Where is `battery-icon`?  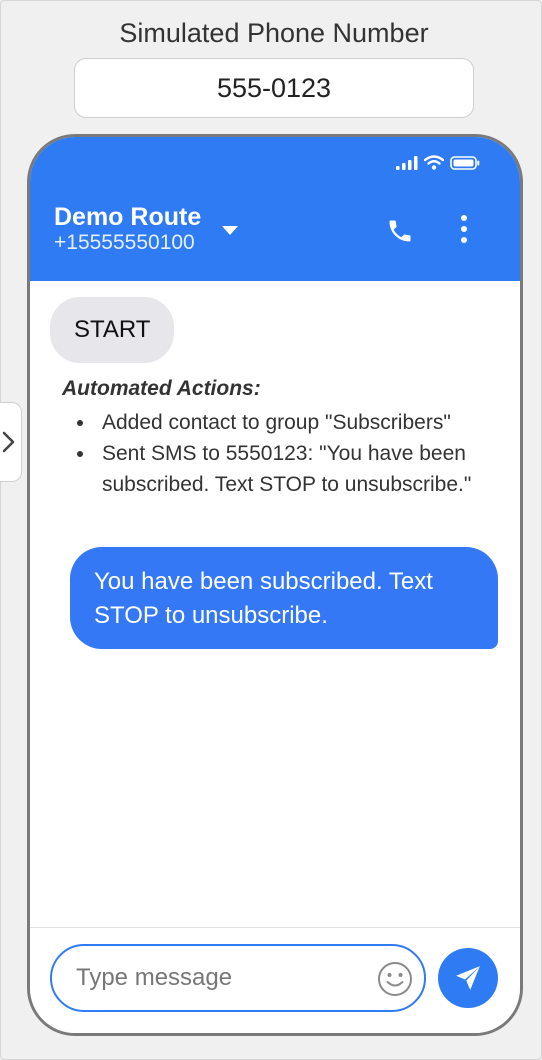 battery-icon is located at coordinates (465, 163).